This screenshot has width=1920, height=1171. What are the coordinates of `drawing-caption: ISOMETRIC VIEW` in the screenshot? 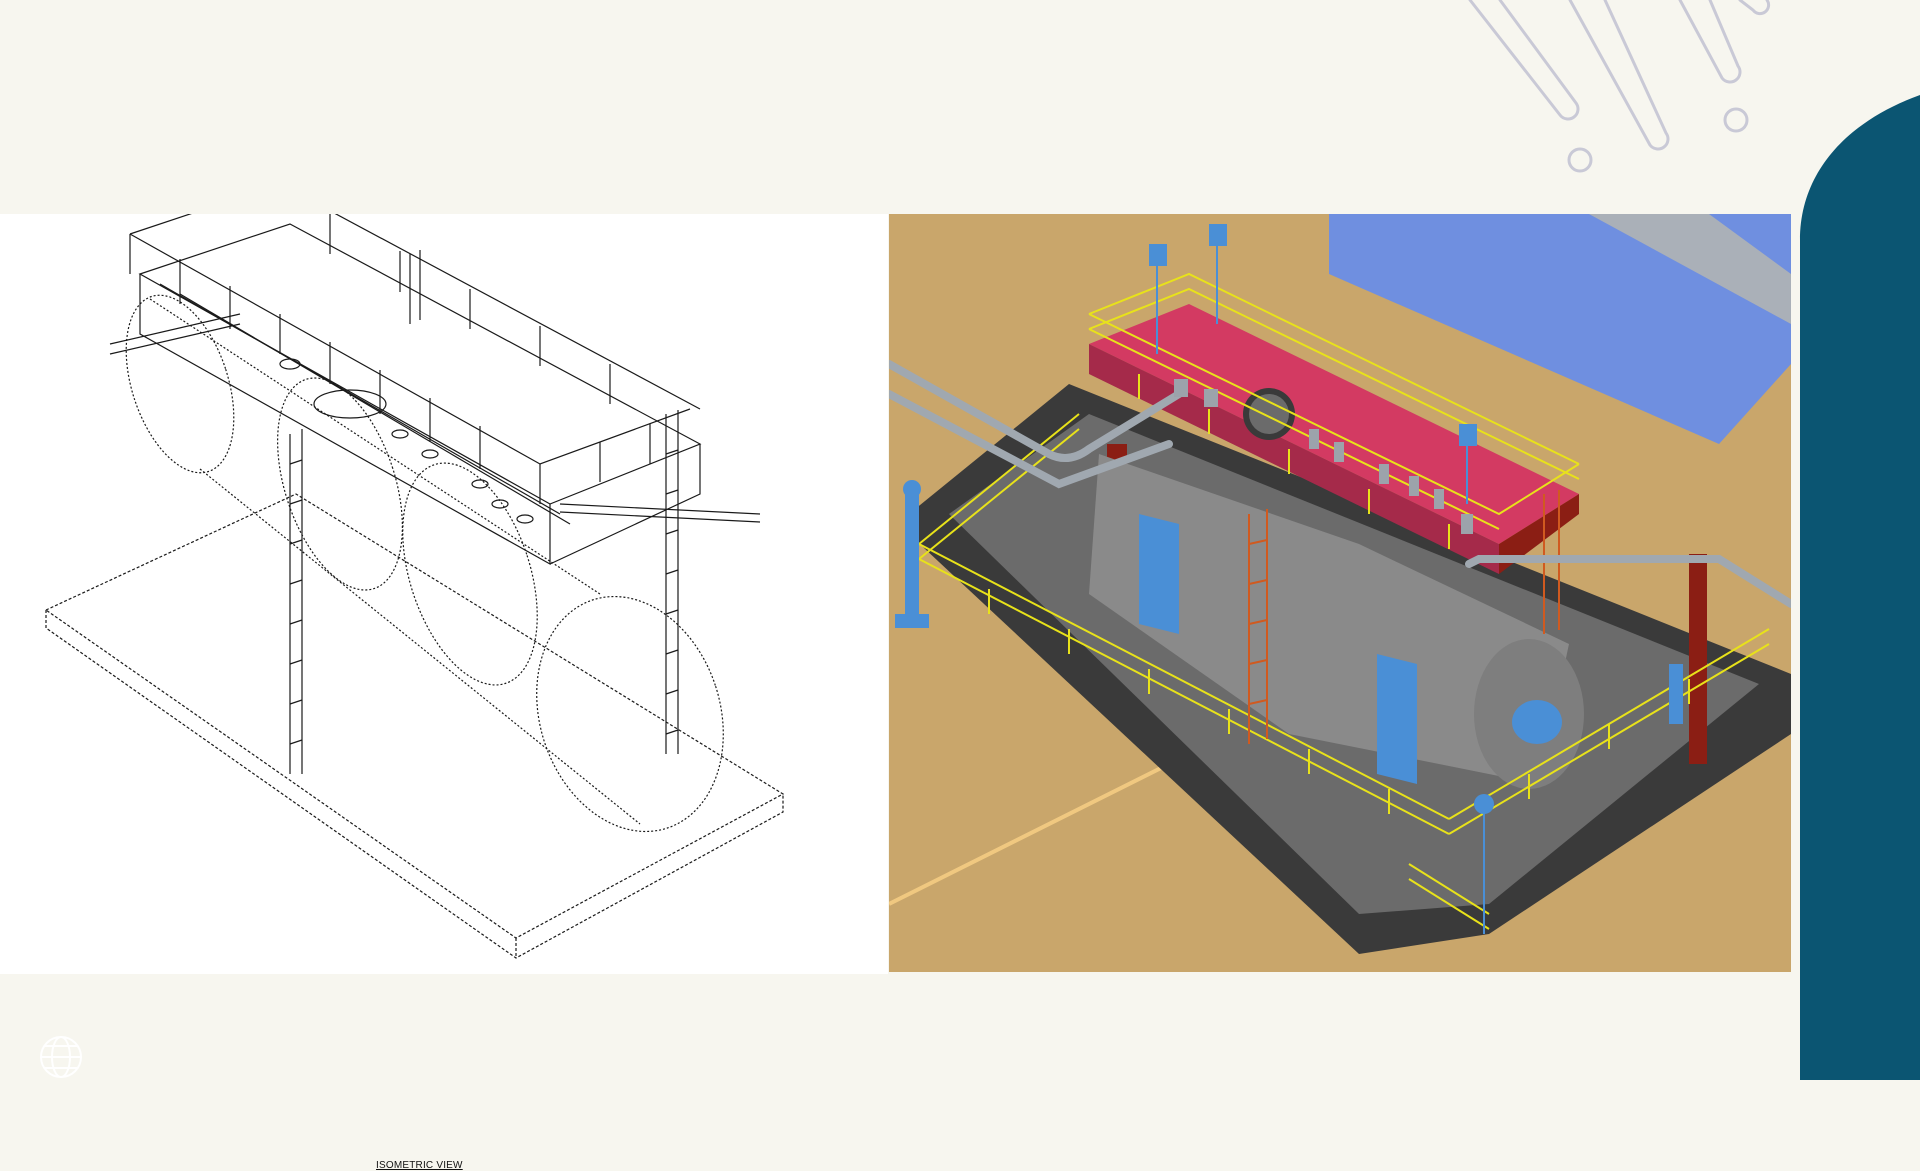 It's located at (419, 1165).